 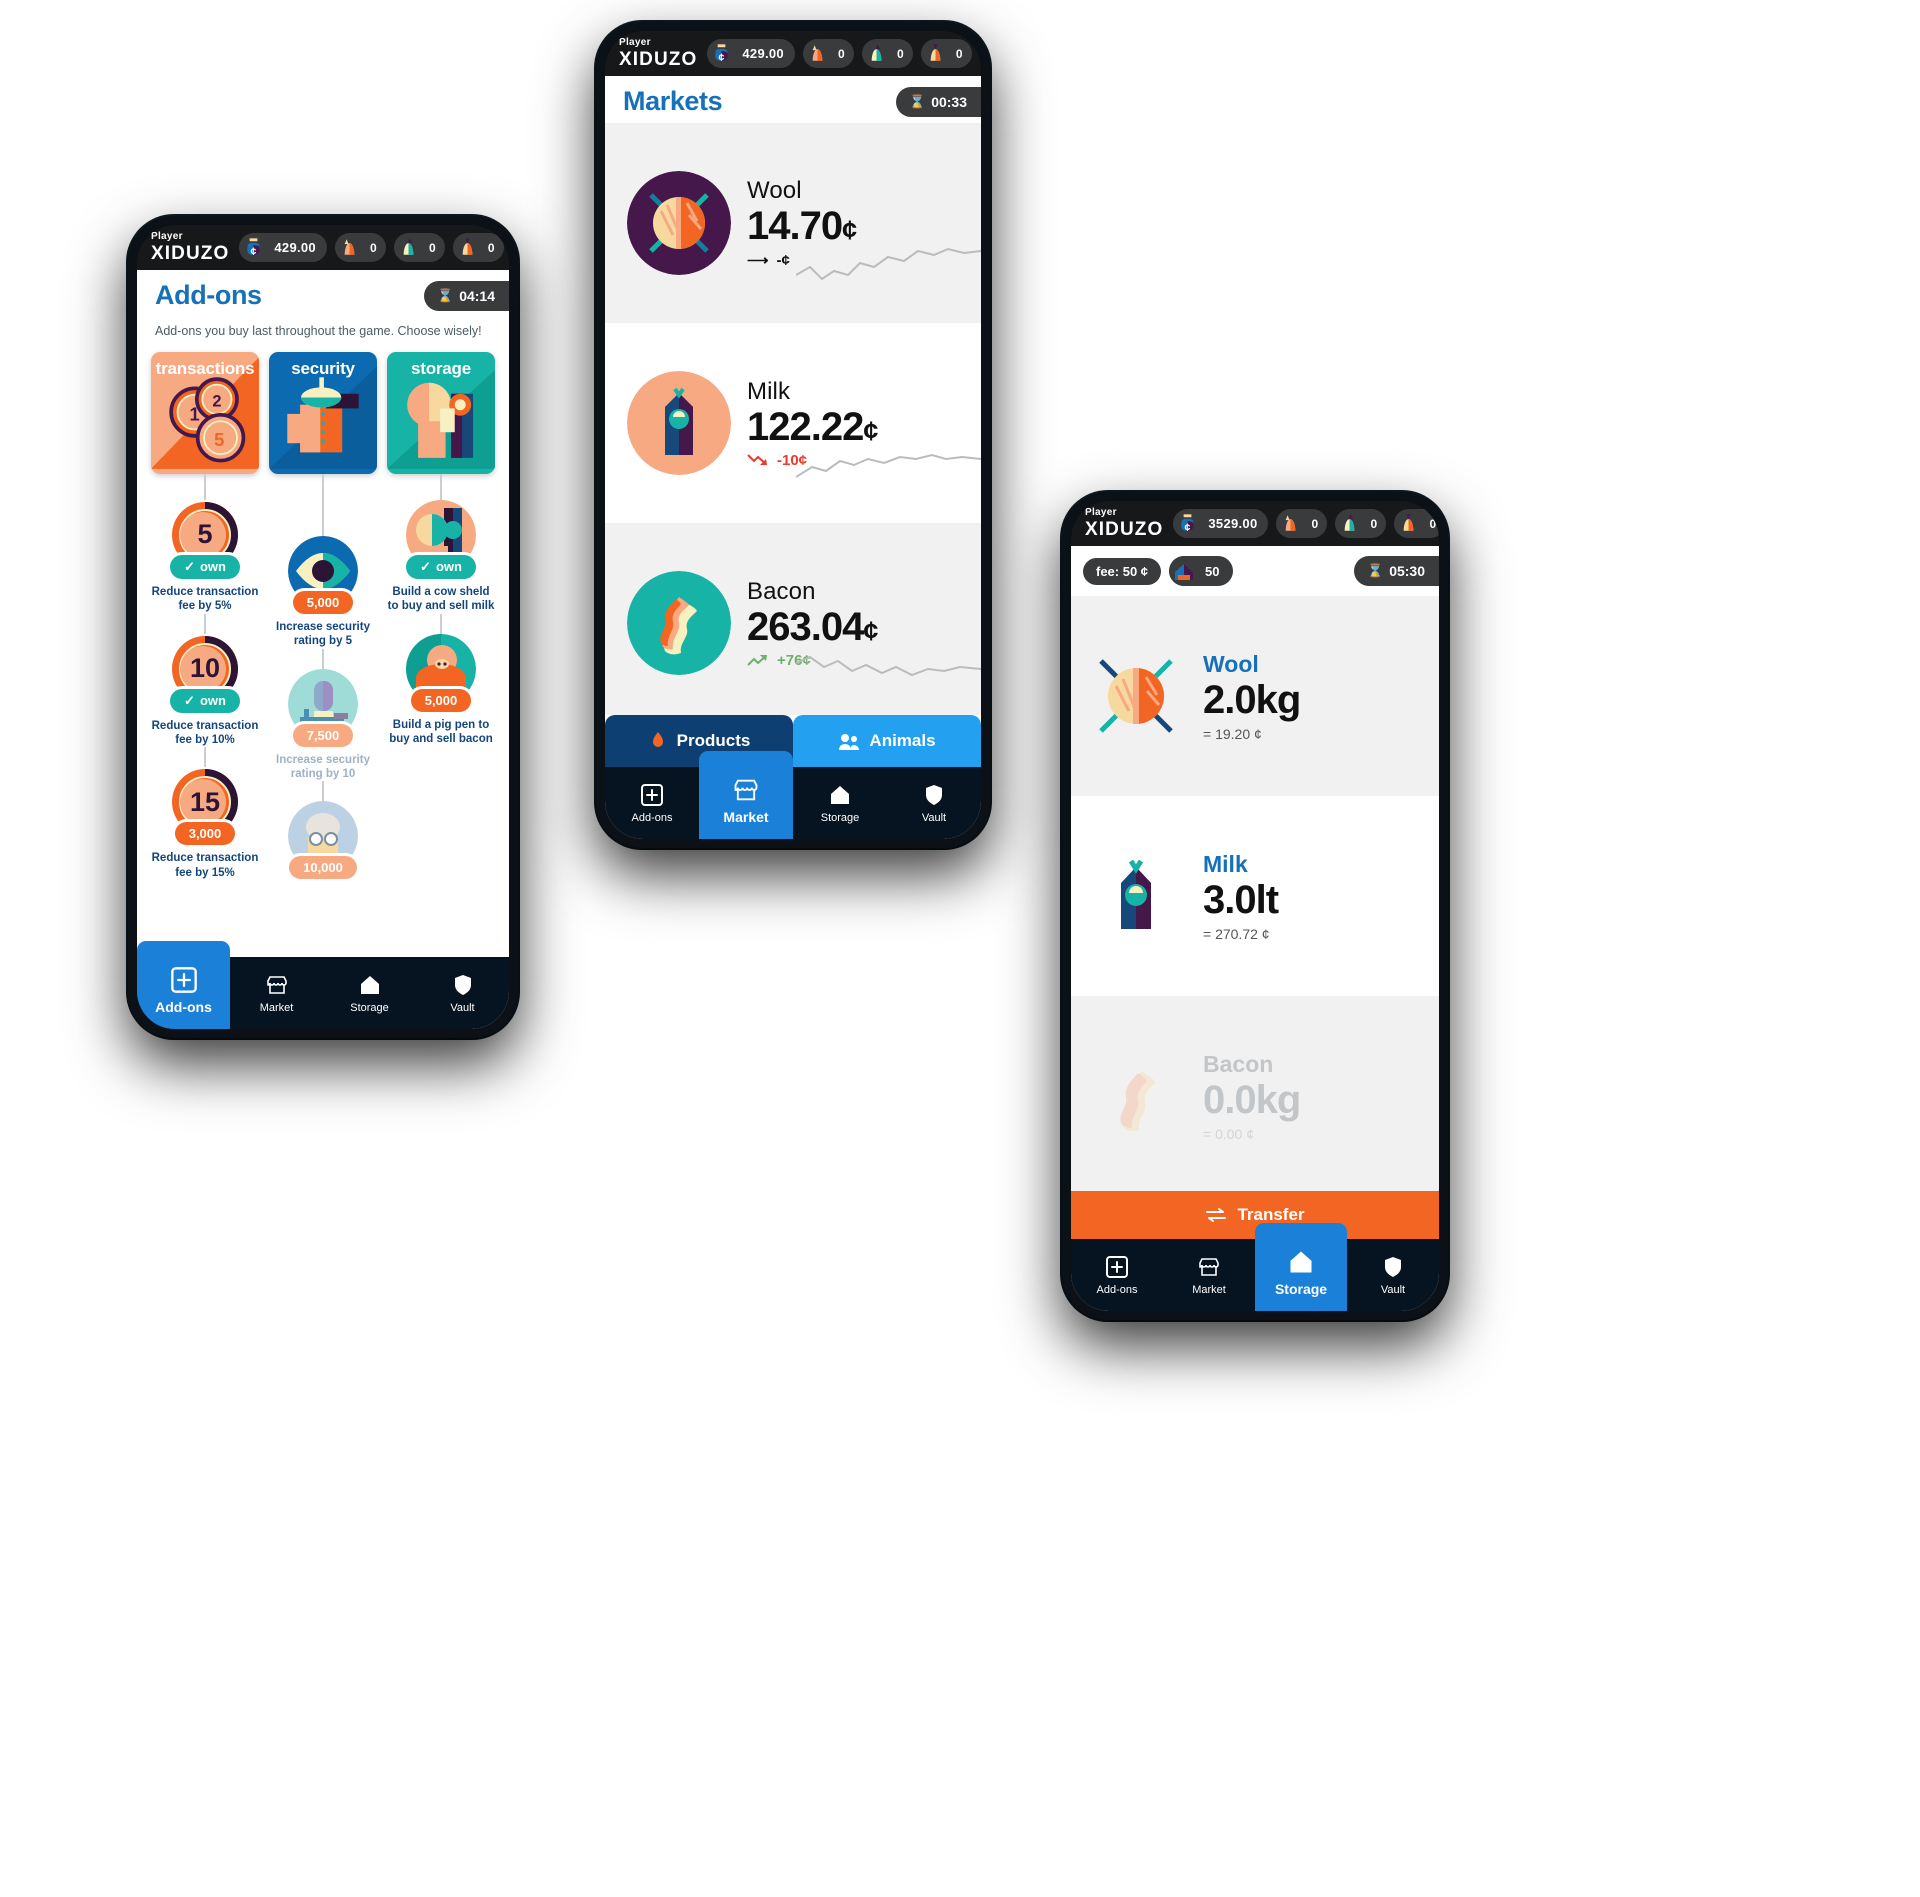 What do you see at coordinates (323, 766) in the screenshot?
I see `node-description: Increase security rating by 10` at bounding box center [323, 766].